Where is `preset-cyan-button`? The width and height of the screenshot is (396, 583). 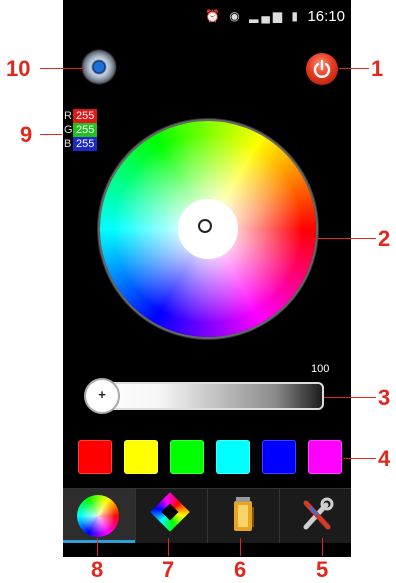
preset-cyan-button is located at coordinates (233, 457).